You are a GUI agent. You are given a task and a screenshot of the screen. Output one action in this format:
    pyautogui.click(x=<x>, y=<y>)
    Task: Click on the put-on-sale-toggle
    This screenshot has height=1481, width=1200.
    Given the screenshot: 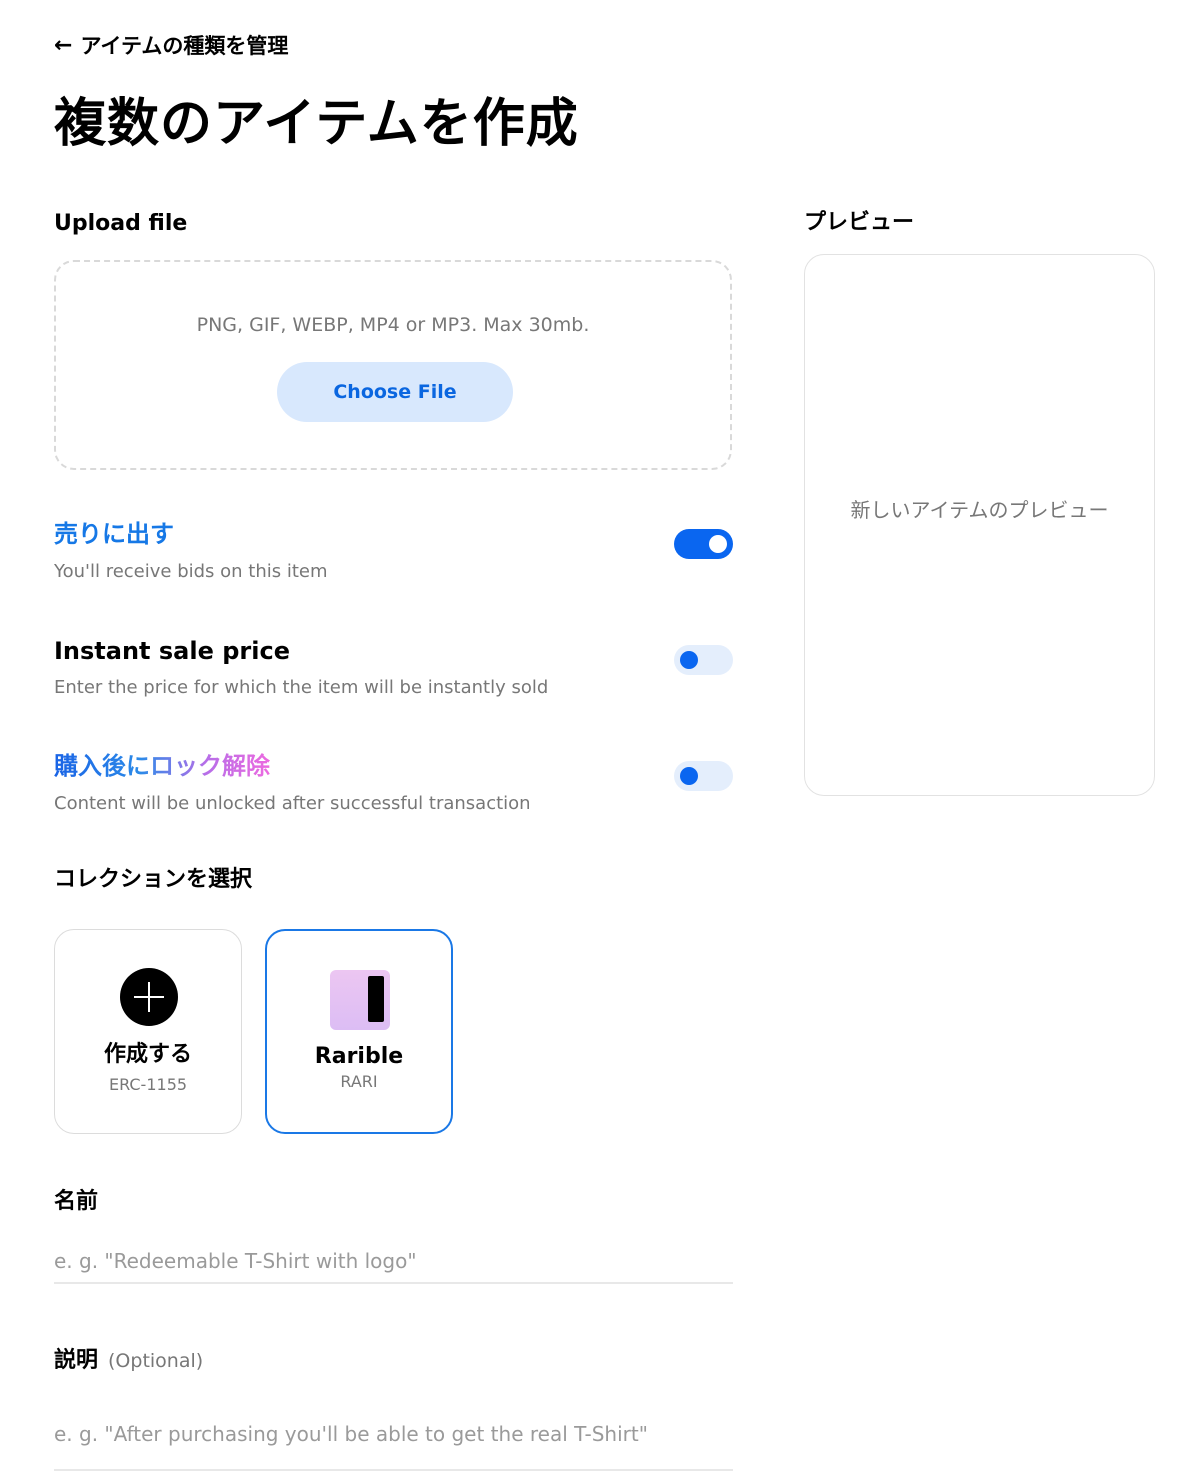 What is the action you would take?
    pyautogui.click(x=703, y=544)
    